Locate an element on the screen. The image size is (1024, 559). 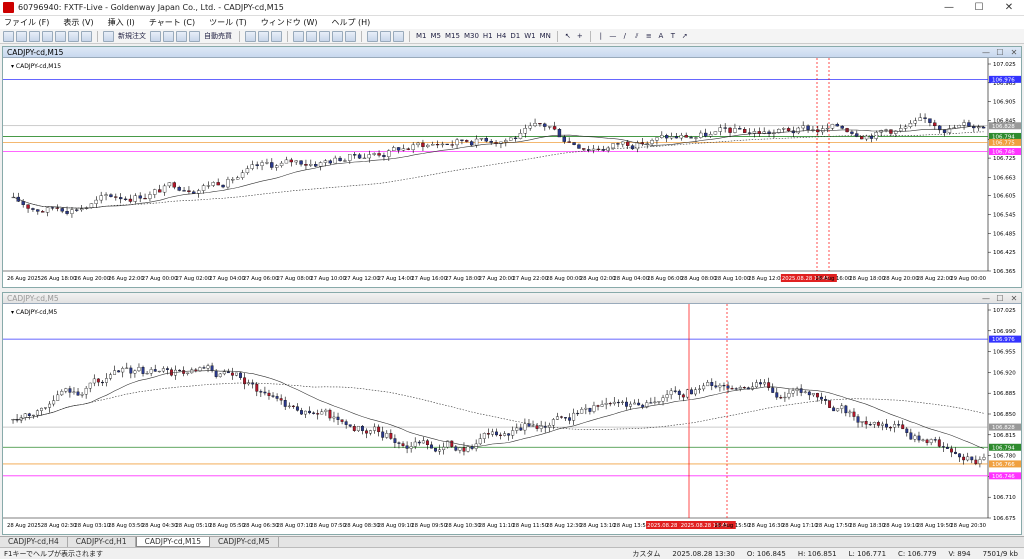
navigator-icon is located at coordinates (60, 36).